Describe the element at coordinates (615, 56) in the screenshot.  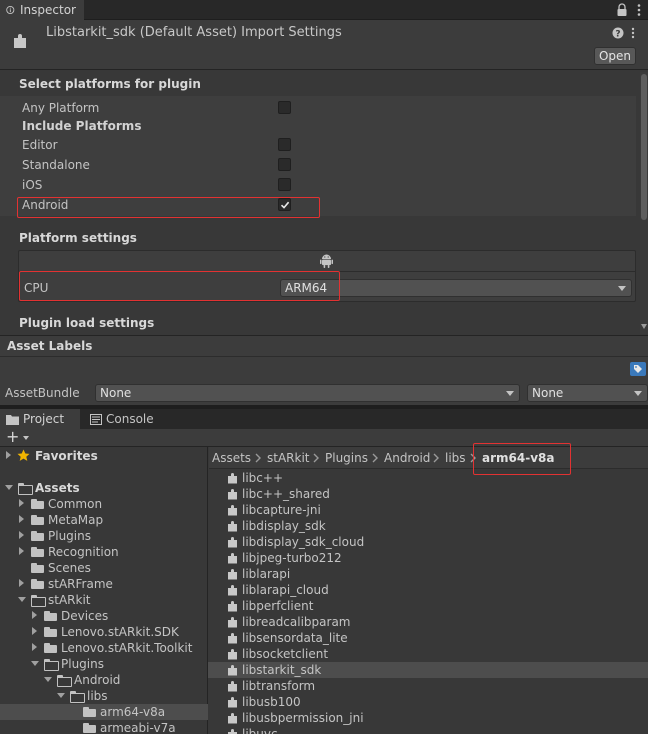
I see `open-button: Open` at that location.